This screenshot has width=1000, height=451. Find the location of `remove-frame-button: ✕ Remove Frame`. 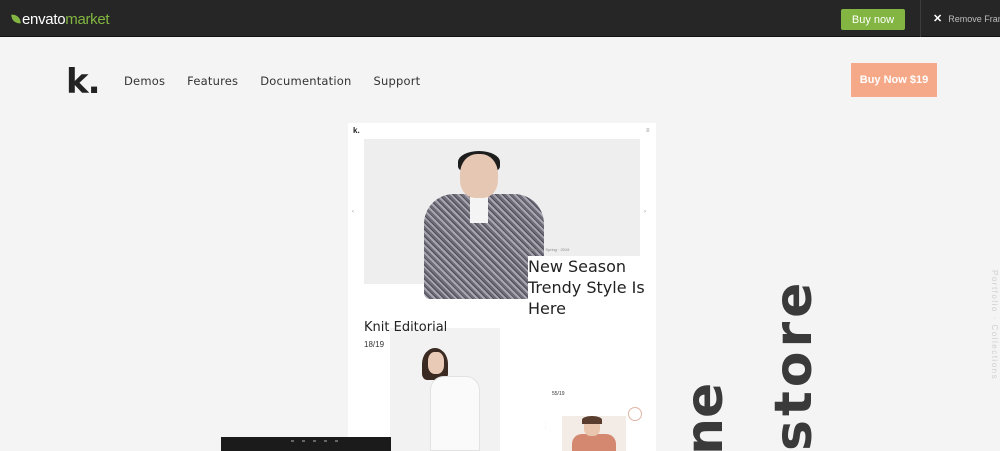

remove-frame-button: ✕ Remove Frame is located at coordinates (966, 18).